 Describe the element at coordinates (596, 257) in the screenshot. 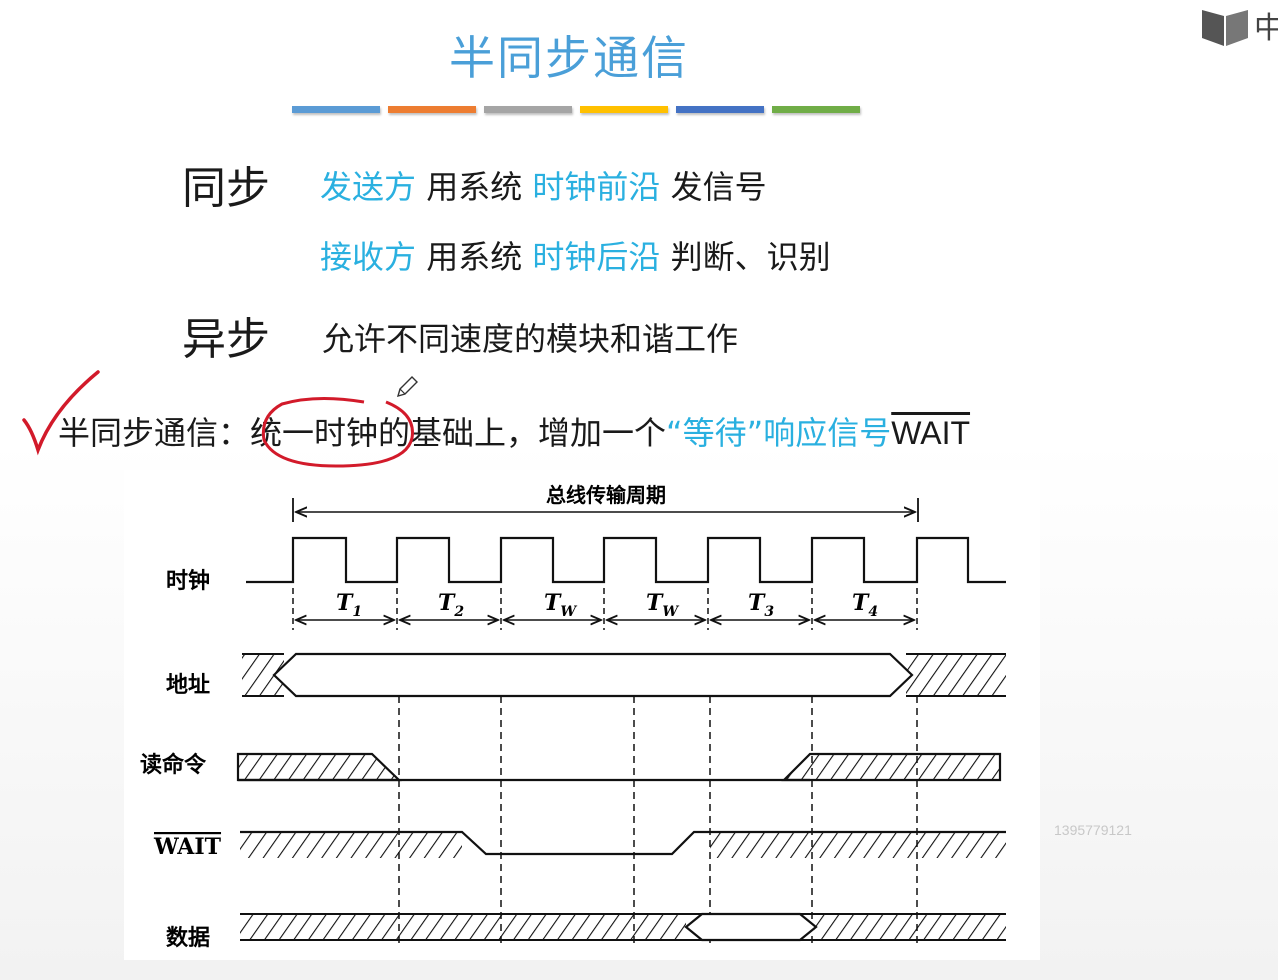

I see `falling-edge-term: 时钟后沿` at that location.